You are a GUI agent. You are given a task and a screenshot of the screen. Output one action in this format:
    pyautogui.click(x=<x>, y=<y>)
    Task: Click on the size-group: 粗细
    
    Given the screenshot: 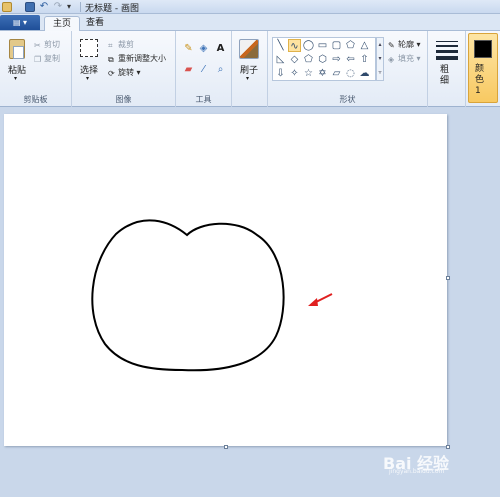 What is the action you would take?
    pyautogui.click(x=447, y=69)
    